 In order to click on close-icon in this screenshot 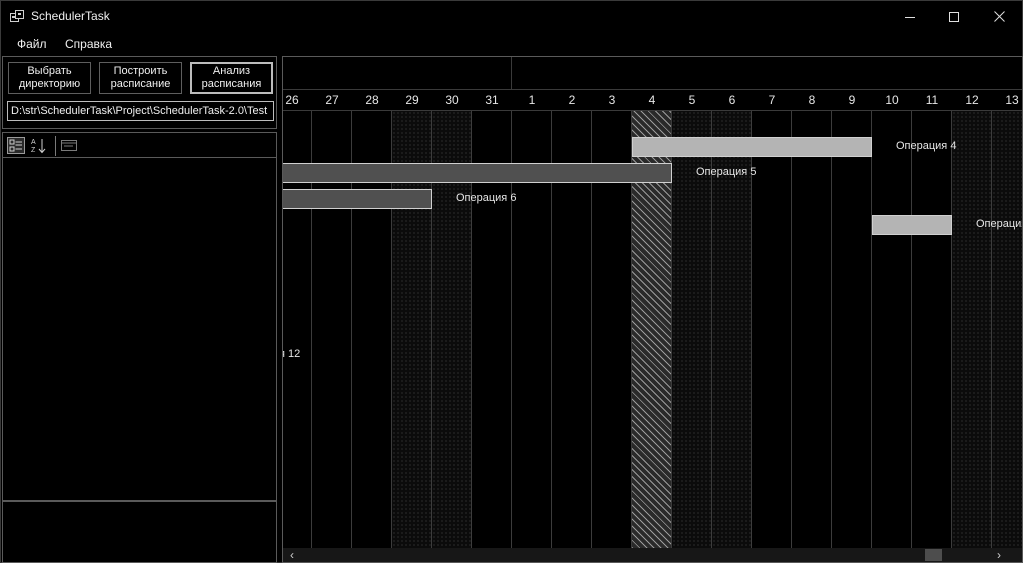, I will do `click(999, 16)`.